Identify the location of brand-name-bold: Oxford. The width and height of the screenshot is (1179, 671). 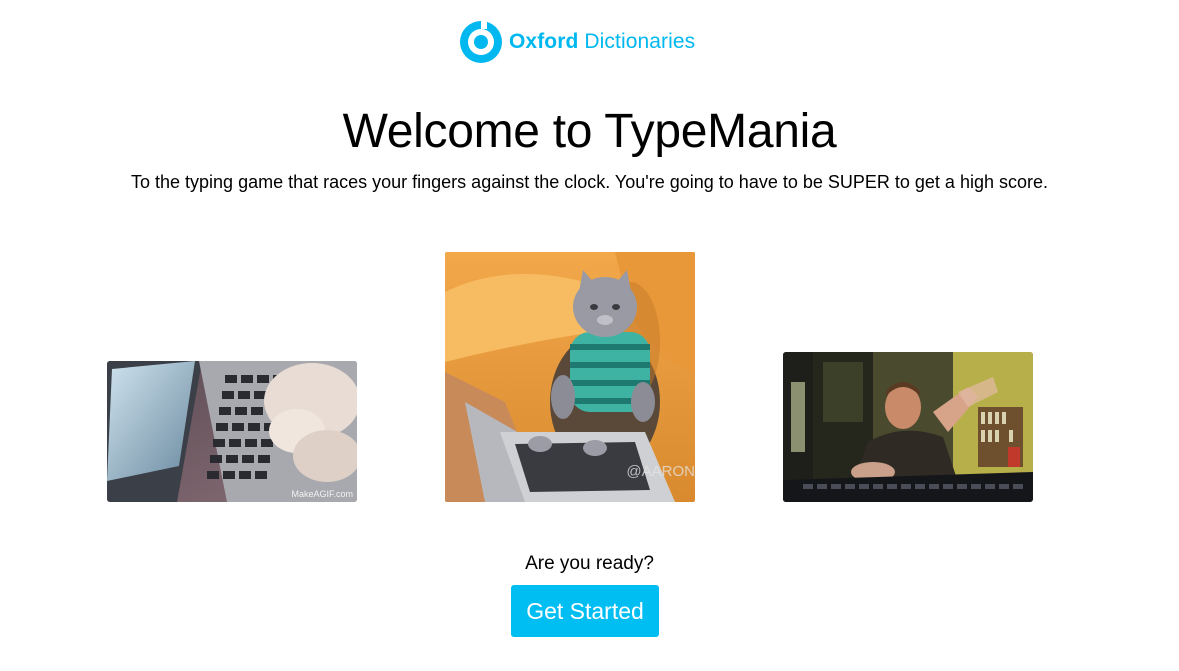
(544, 41).